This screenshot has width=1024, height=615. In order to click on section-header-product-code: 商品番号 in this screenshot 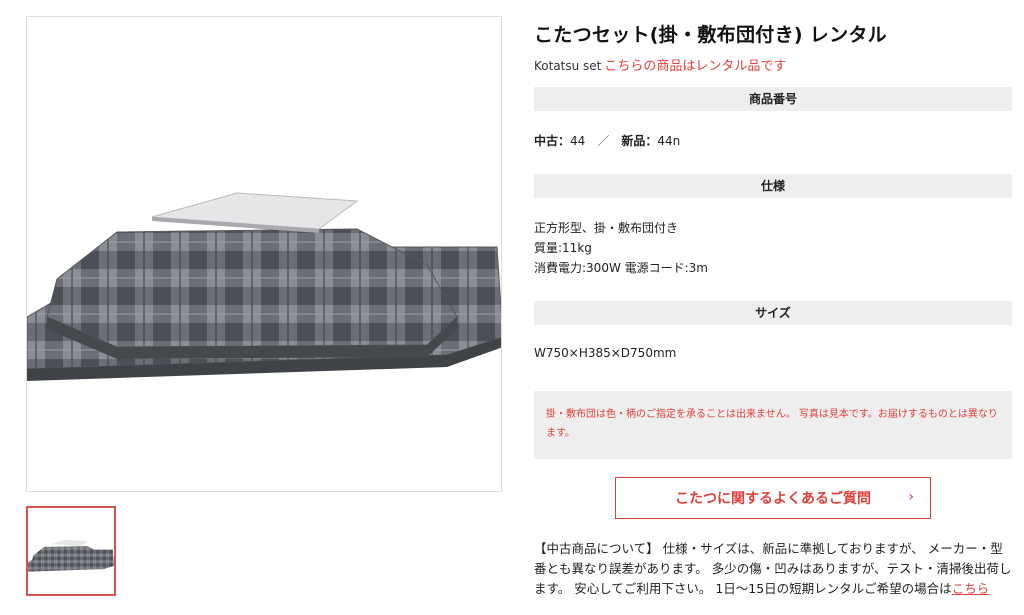, I will do `click(773, 99)`.